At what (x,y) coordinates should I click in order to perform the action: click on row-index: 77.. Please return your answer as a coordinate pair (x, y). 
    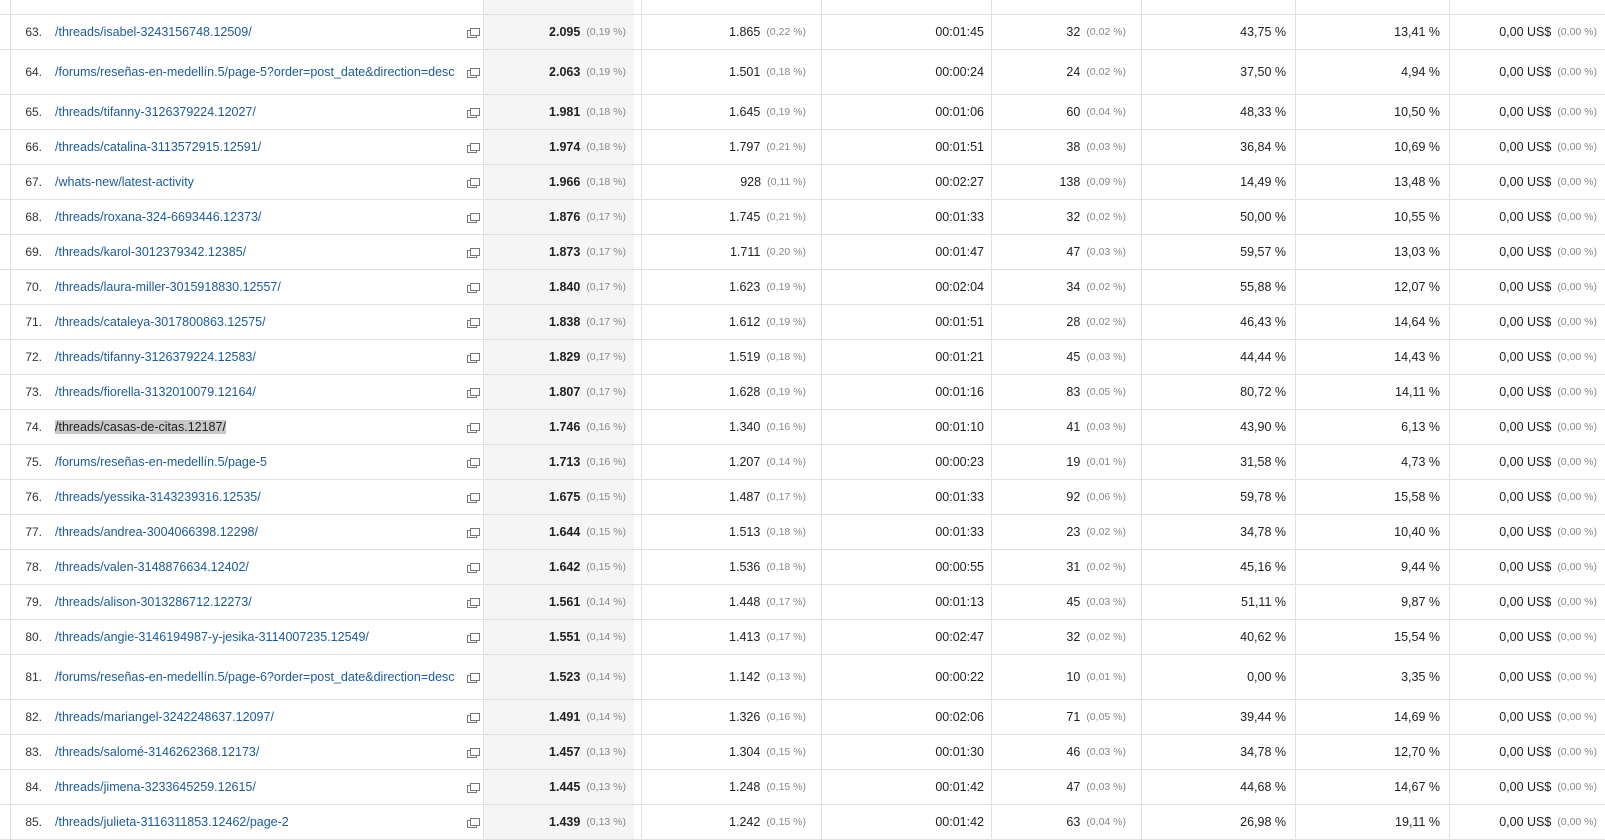
    Looking at the image, I should click on (33, 532).